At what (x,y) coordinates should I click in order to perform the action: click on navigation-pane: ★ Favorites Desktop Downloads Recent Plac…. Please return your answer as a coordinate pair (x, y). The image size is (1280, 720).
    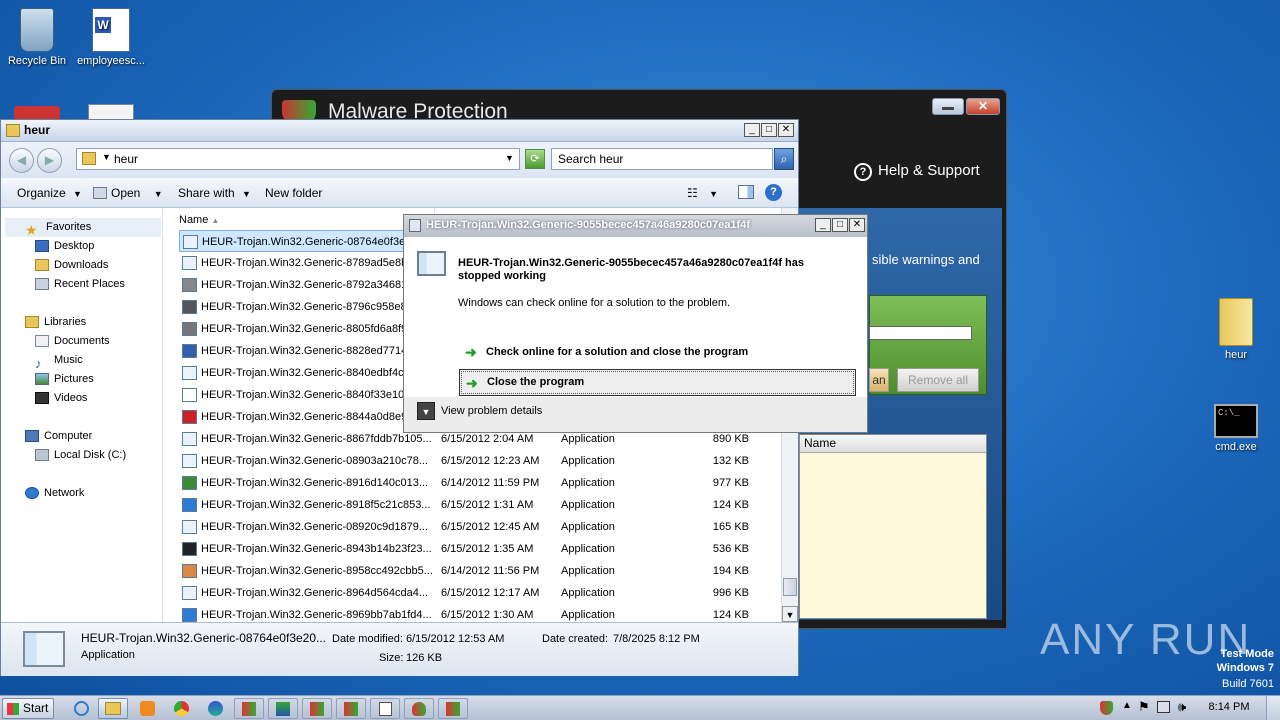
    Looking at the image, I should click on (82, 415).